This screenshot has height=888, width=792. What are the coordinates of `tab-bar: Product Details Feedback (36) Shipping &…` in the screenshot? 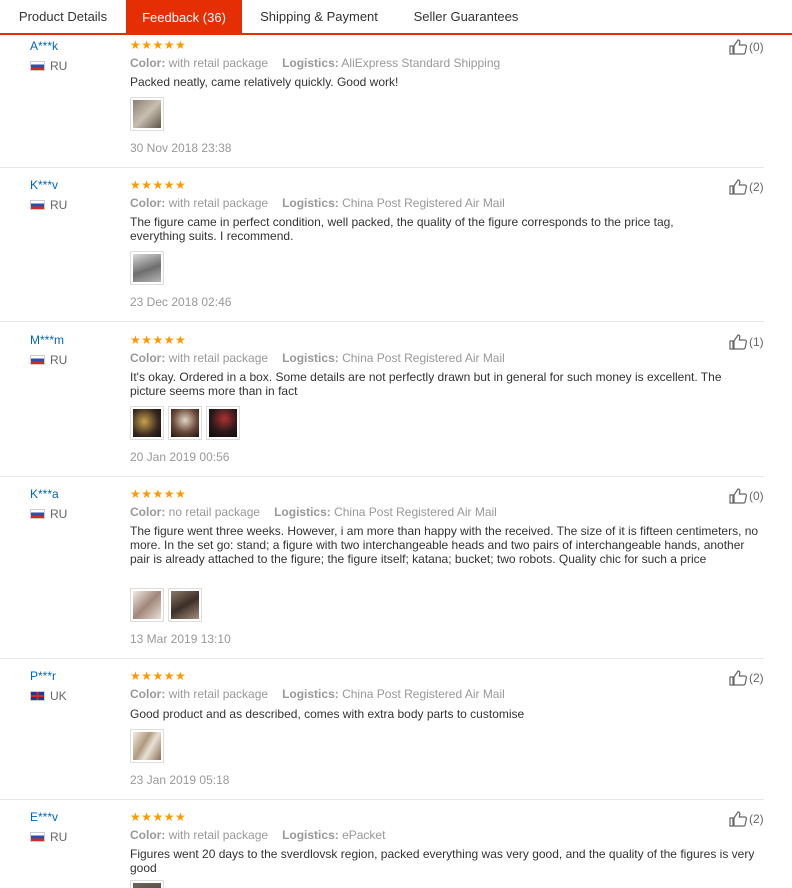 It's located at (396, 17).